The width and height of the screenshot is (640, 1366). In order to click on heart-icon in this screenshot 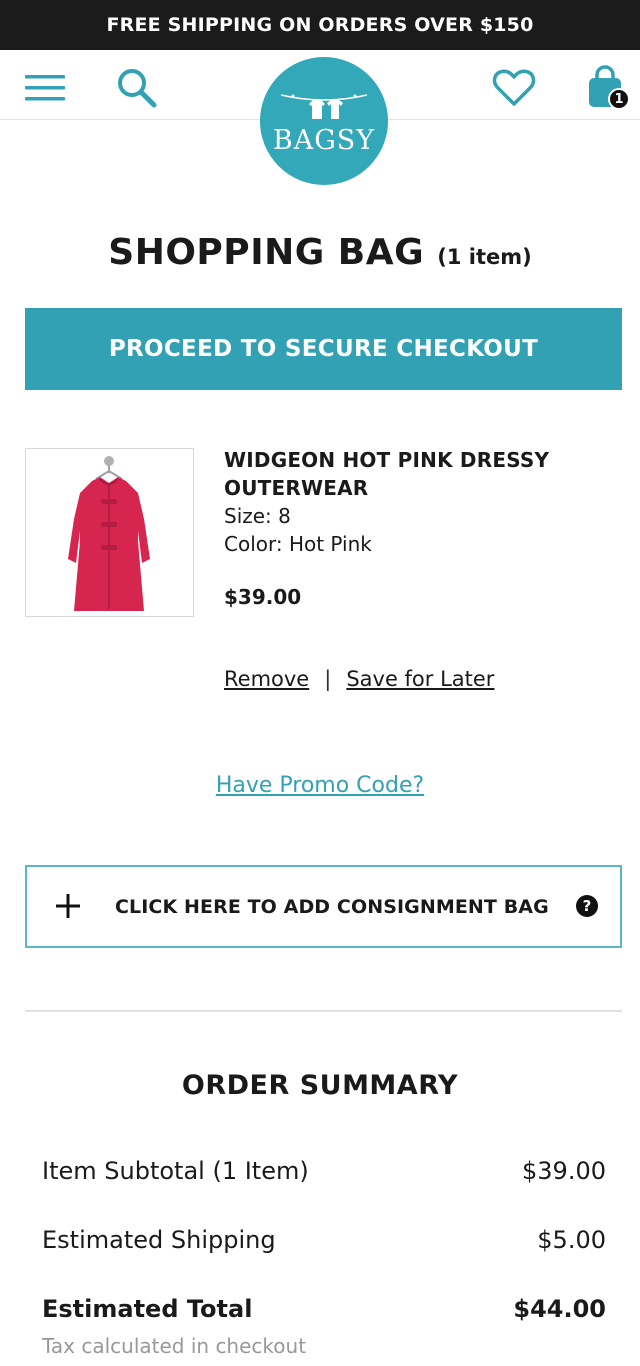, I will do `click(514, 87)`.